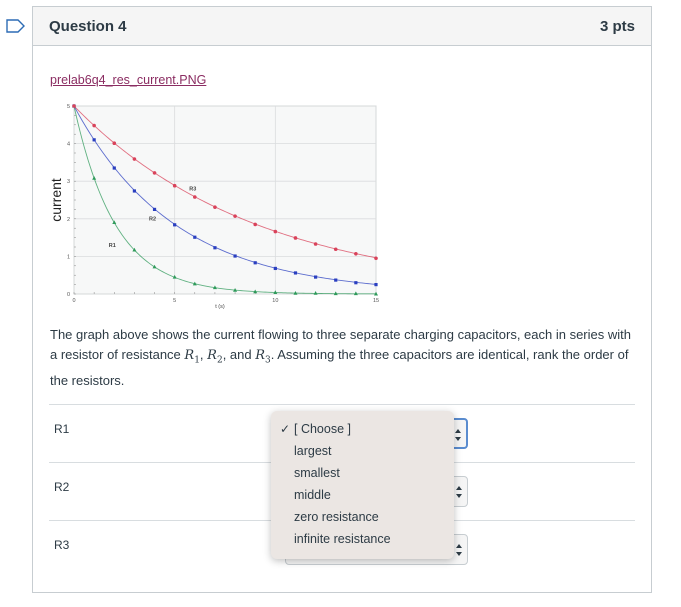 The height and width of the screenshot is (607, 681). I want to click on sep-2: , and, so click(239, 354).